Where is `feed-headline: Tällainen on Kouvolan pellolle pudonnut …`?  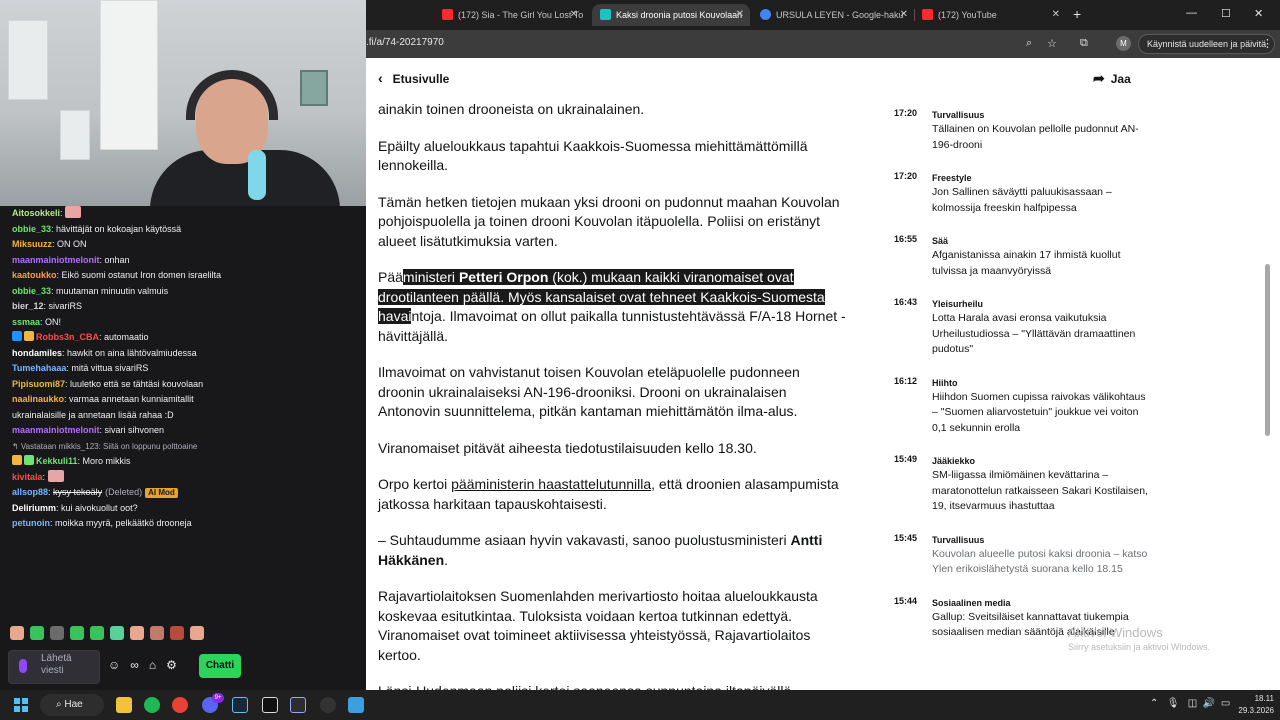
feed-headline: Tällainen on Kouvolan pellolle pudonnut … is located at coordinates (1043, 137).